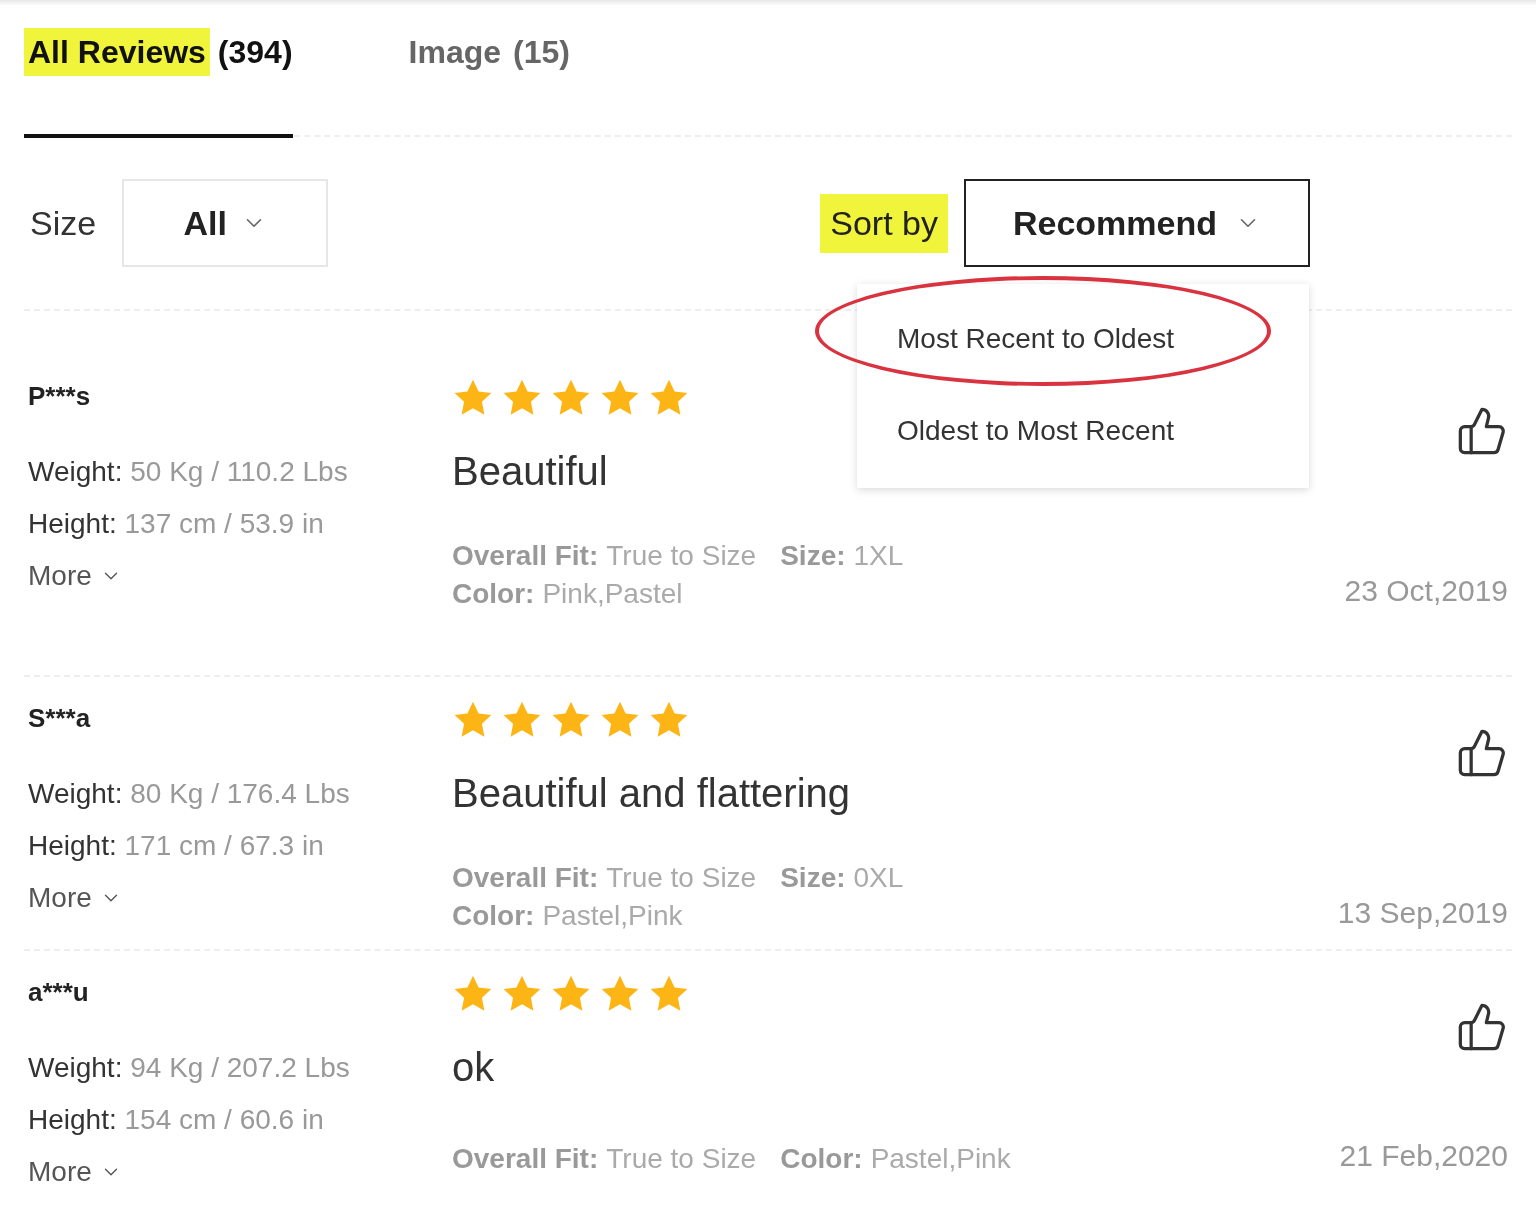 The image size is (1536, 1231). What do you see at coordinates (188, 472) in the screenshot?
I see `weight-text: Weight: 50 Kg / 110.2 Lbs` at bounding box center [188, 472].